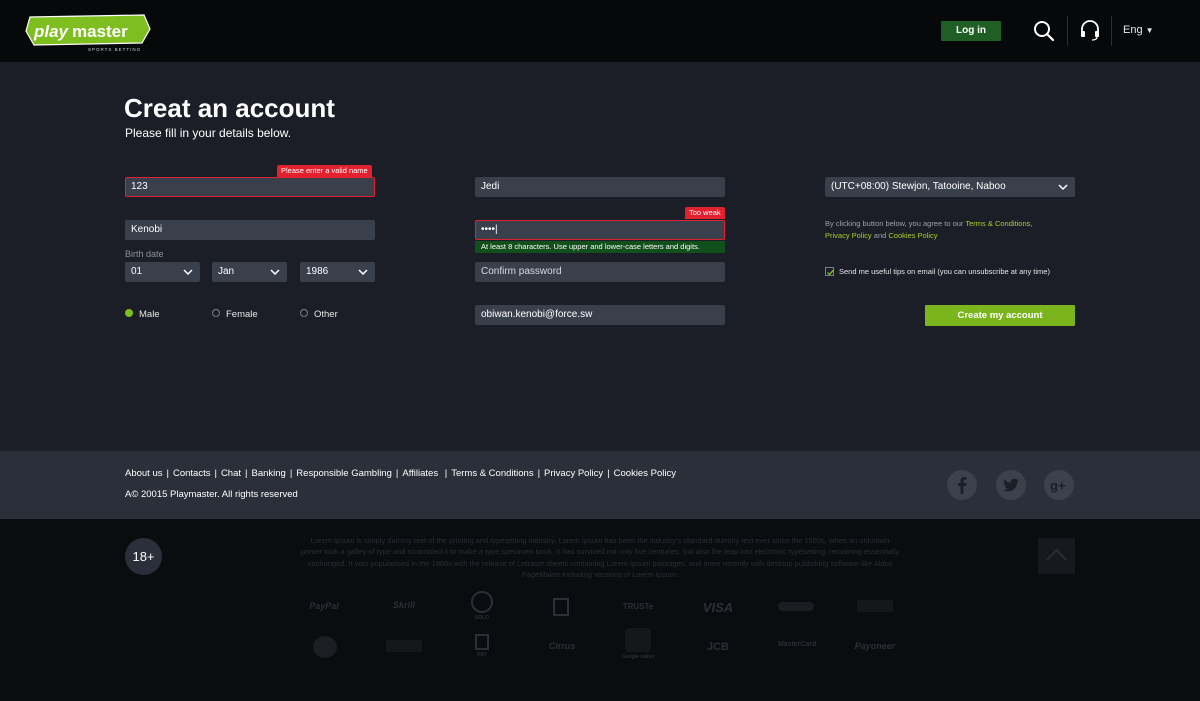  Describe the element at coordinates (317, 271) in the screenshot. I see `birth-year-value: 1986` at that location.